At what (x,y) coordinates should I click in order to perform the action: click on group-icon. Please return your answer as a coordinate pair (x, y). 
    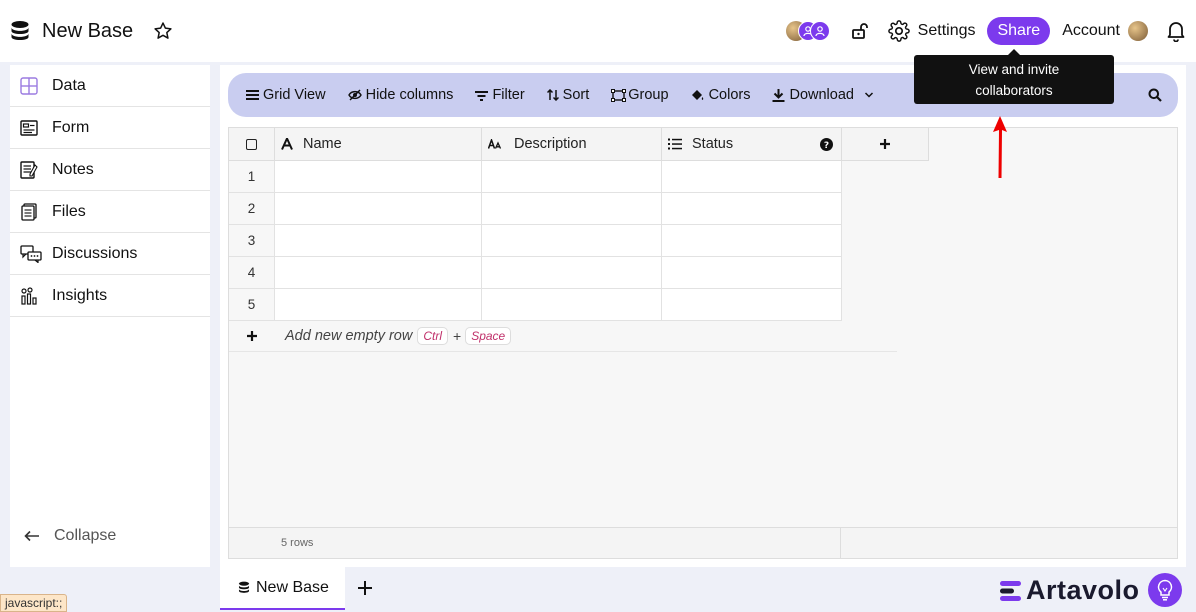
    Looking at the image, I should click on (619, 95).